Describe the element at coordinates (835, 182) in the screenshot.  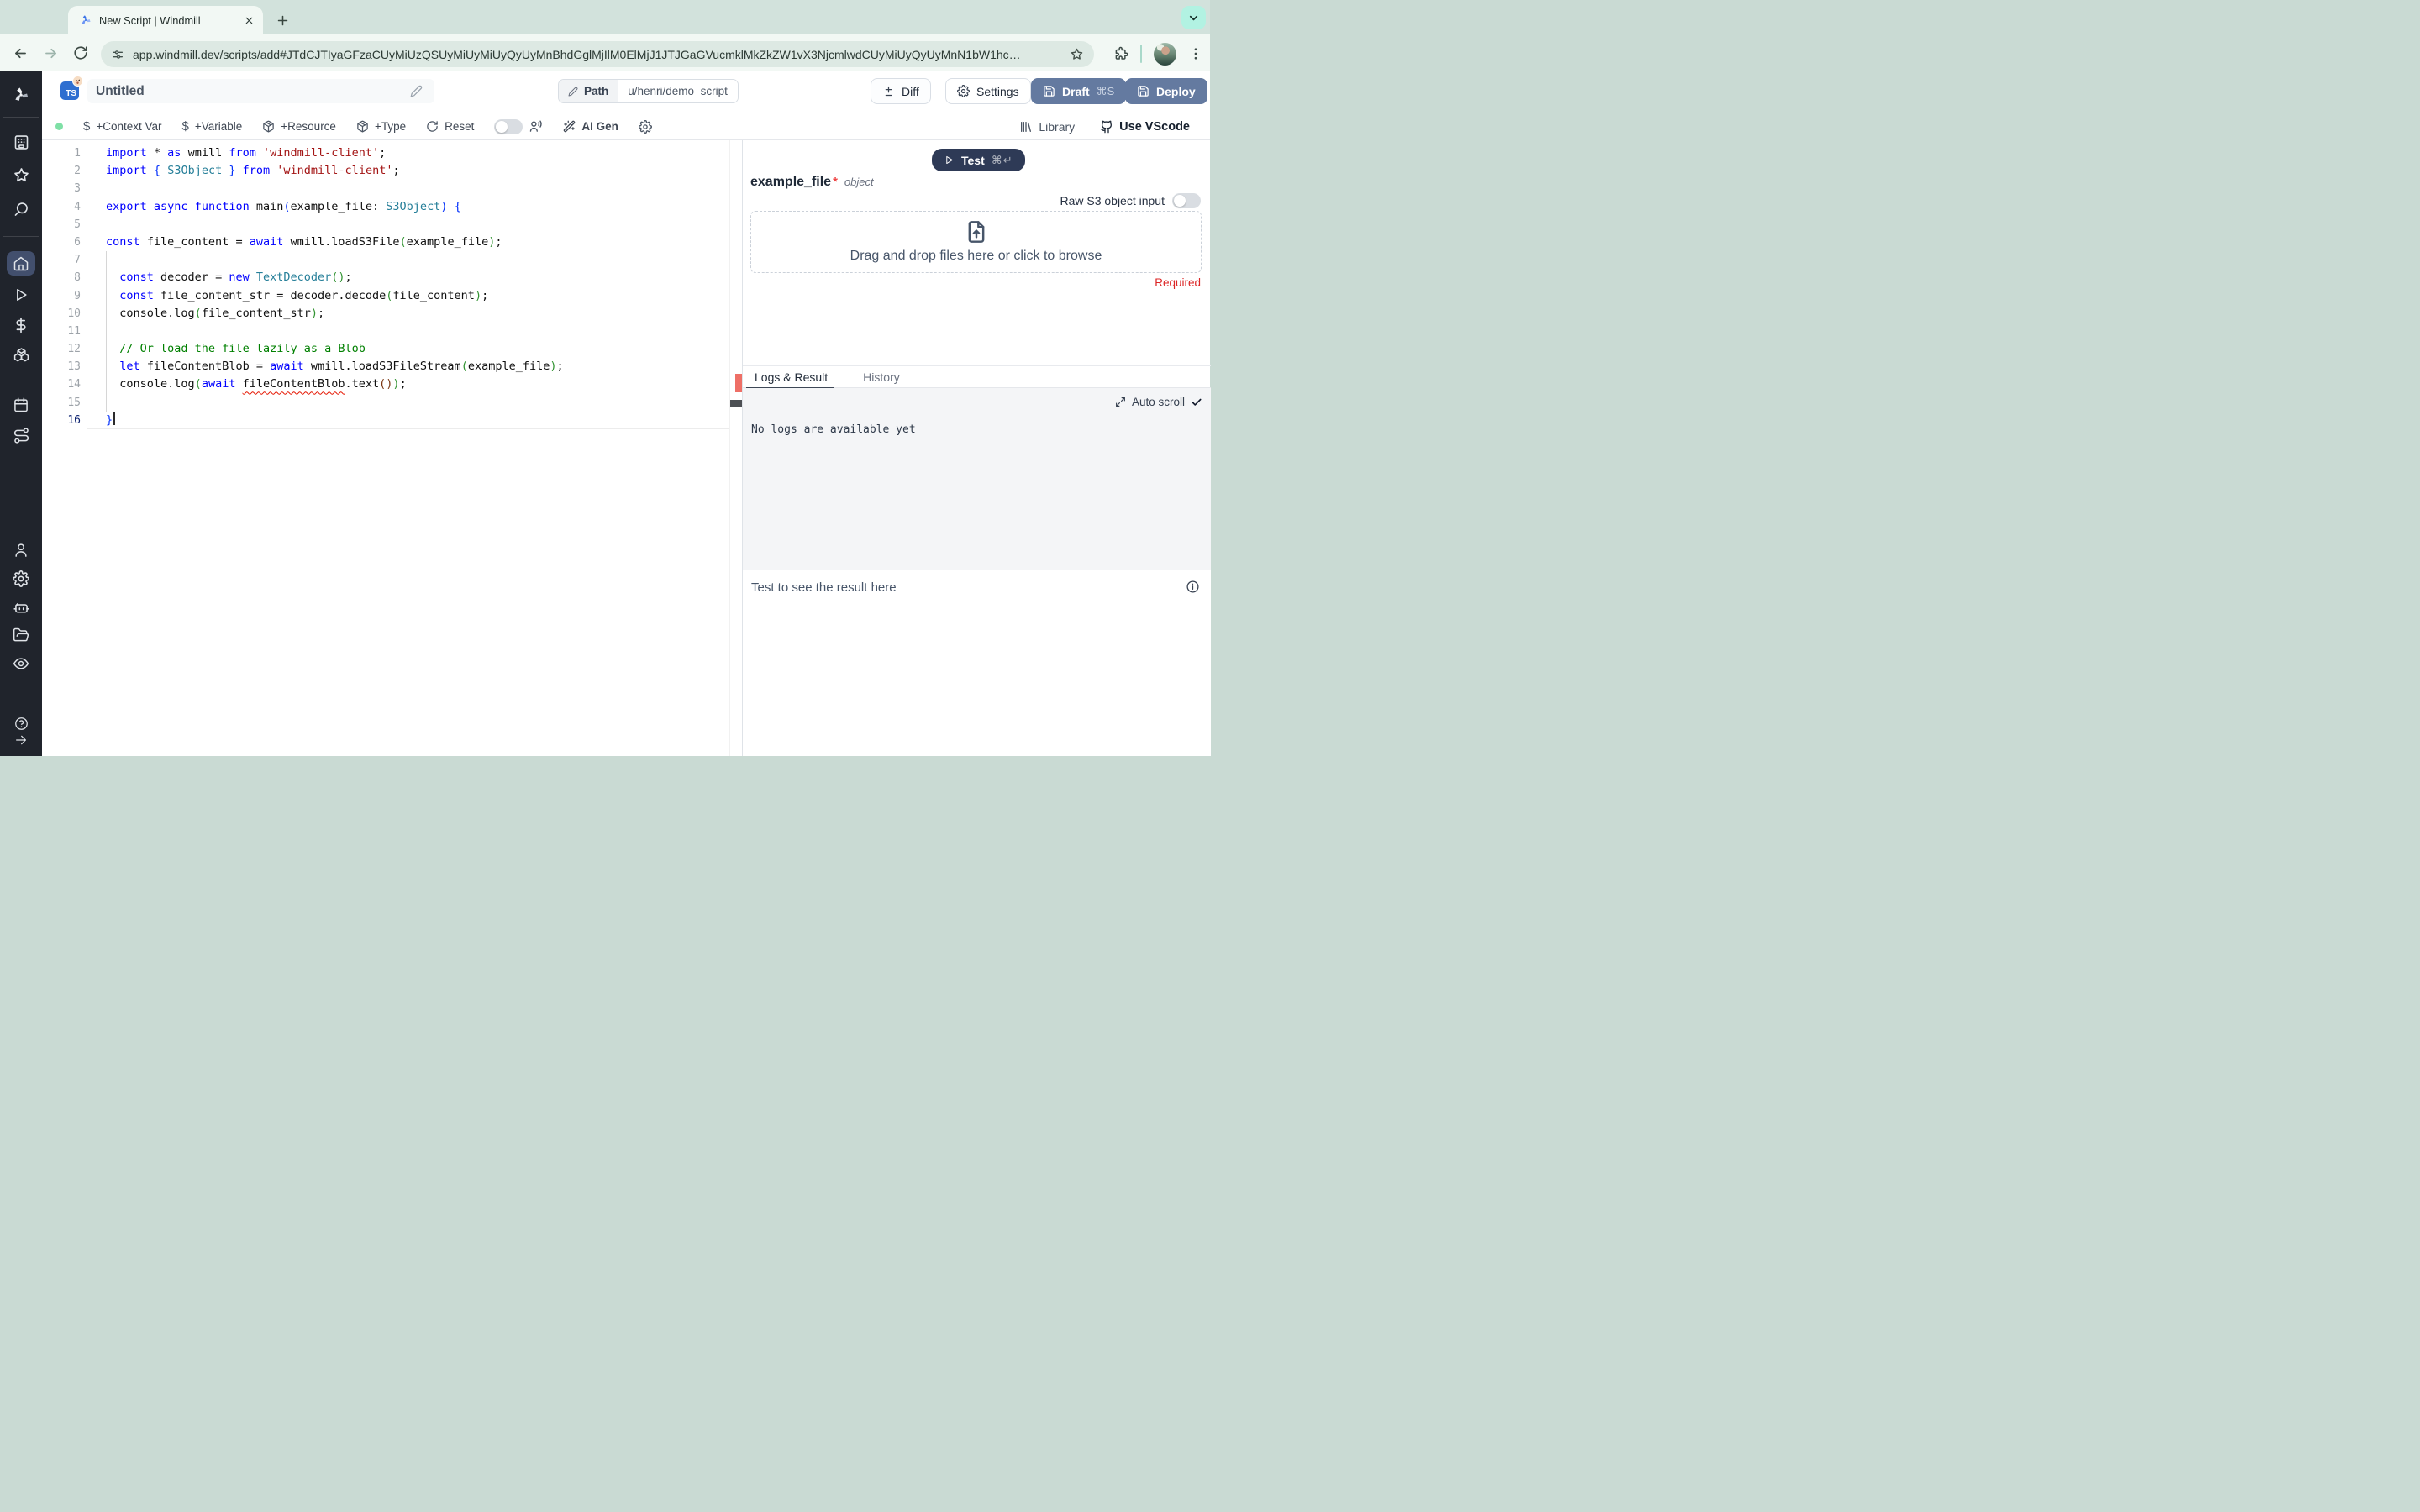
I see `required-asterisk: *` at that location.